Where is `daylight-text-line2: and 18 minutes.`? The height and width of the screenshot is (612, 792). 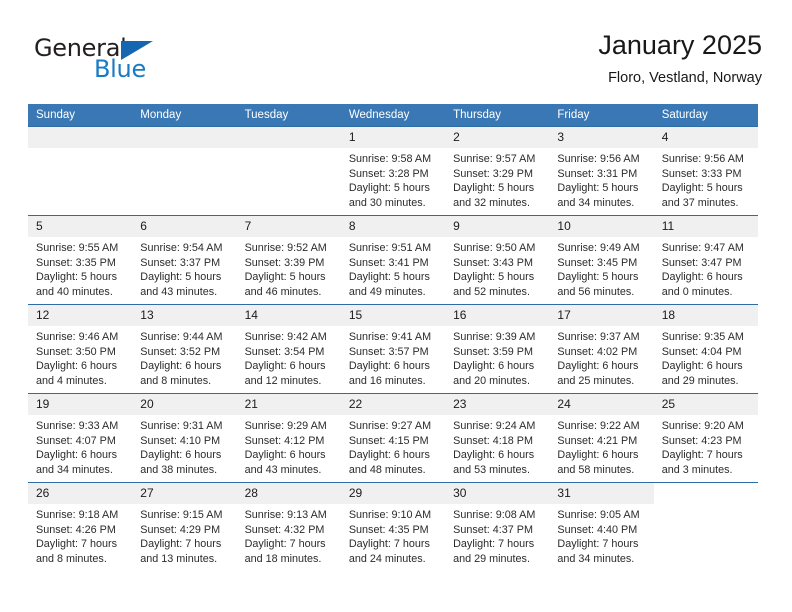
daylight-text-line2: and 18 minutes. is located at coordinates (283, 558).